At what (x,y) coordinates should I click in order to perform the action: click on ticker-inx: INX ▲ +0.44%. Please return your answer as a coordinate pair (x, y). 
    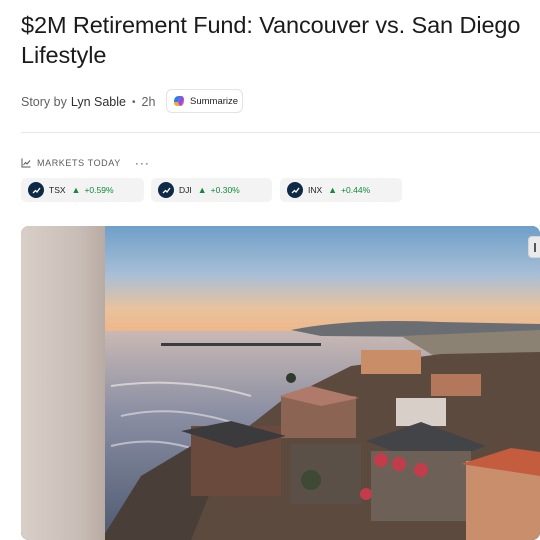
    Looking at the image, I should click on (341, 190).